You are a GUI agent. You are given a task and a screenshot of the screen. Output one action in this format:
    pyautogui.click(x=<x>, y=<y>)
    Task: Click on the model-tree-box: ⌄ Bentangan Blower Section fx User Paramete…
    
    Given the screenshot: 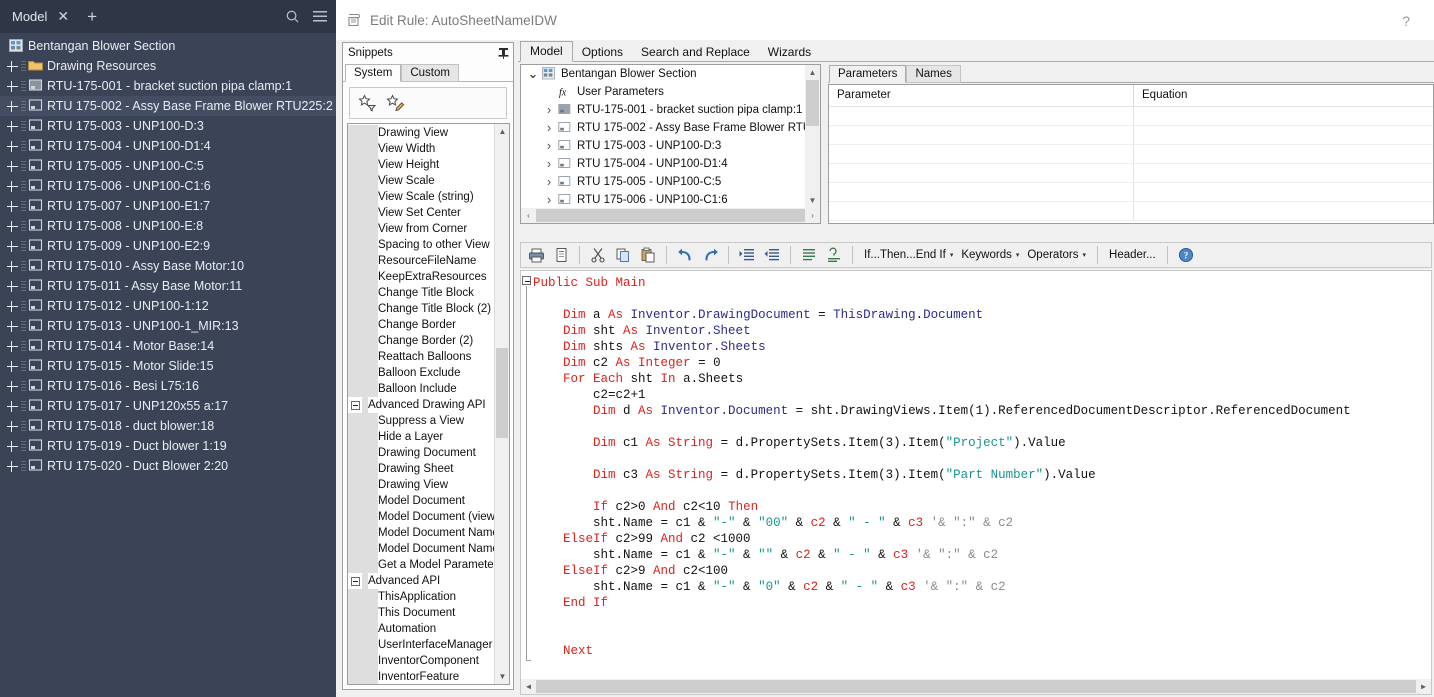 What is the action you would take?
    pyautogui.click(x=670, y=144)
    